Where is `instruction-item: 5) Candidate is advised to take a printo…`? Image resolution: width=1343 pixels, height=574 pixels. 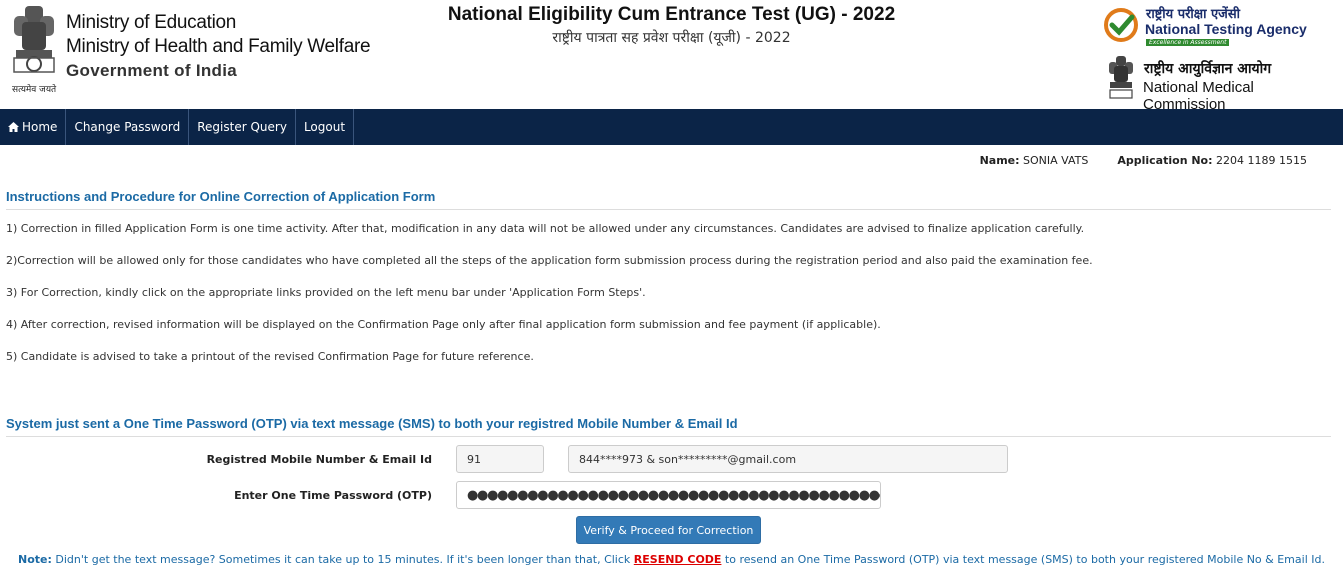
instruction-item: 5) Candidate is advised to take a printo… is located at coordinates (270, 356).